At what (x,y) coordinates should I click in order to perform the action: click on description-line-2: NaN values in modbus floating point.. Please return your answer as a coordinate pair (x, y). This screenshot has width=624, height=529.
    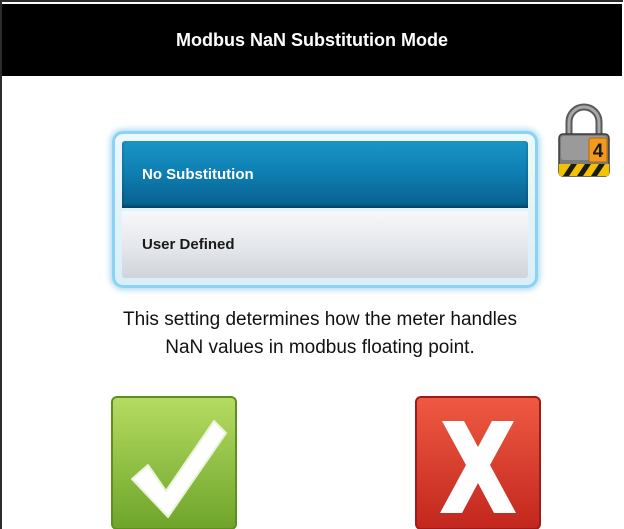
    Looking at the image, I should click on (320, 347).